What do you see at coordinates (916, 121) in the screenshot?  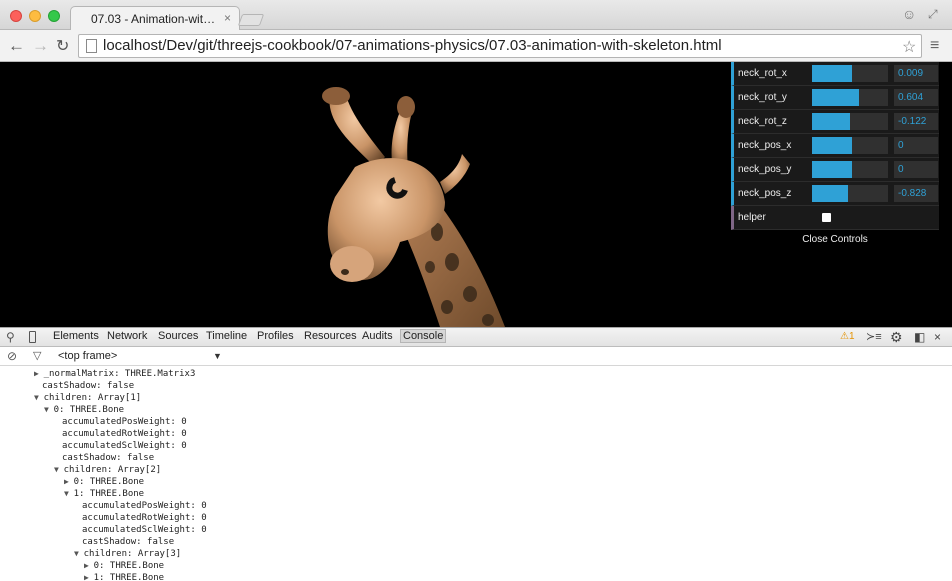 I see `neck-rot-z-input: -0.122` at bounding box center [916, 121].